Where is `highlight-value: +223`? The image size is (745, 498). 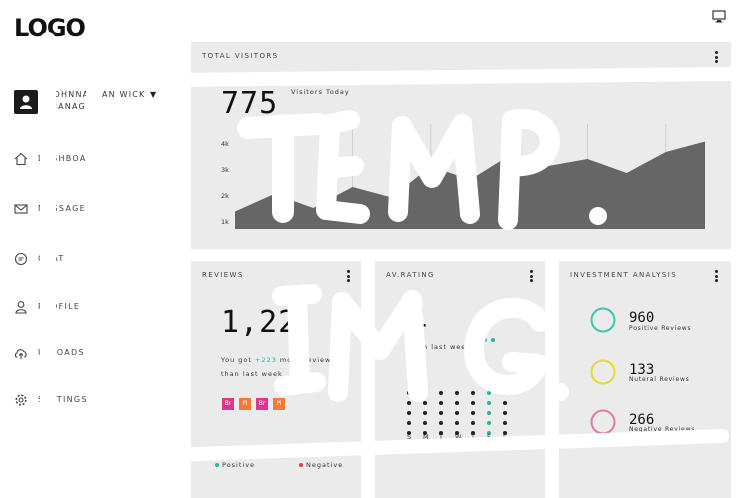 highlight-value: +223 is located at coordinates (266, 360).